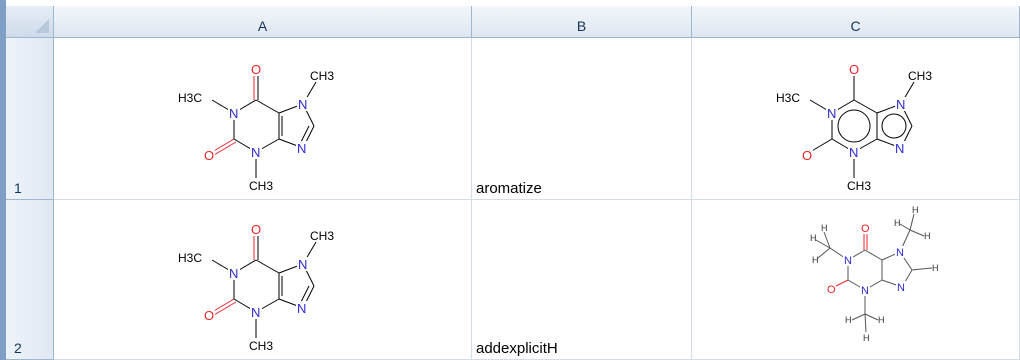  Describe the element at coordinates (854, 127) in the screenshot. I see `aromatic-caffeine-structure: O N N N N O H3C CH3 CH3` at that location.